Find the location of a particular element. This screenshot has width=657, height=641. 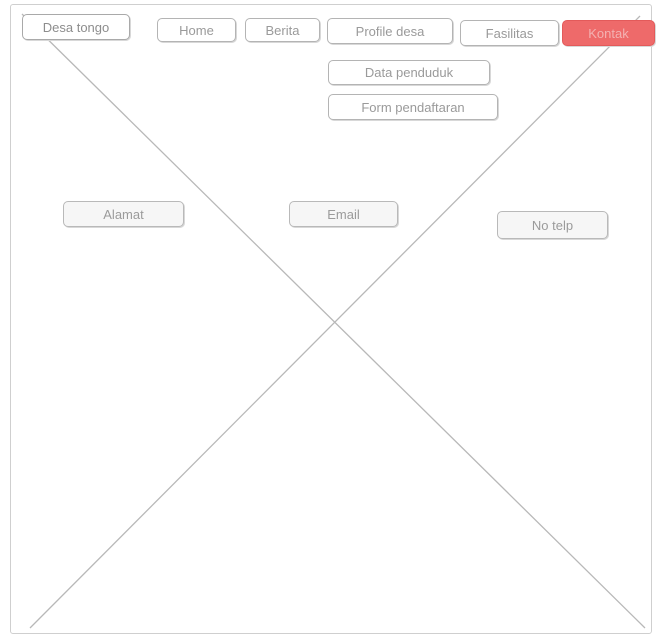

nav-profile-desa-button: Profile desa is located at coordinates (390, 31).